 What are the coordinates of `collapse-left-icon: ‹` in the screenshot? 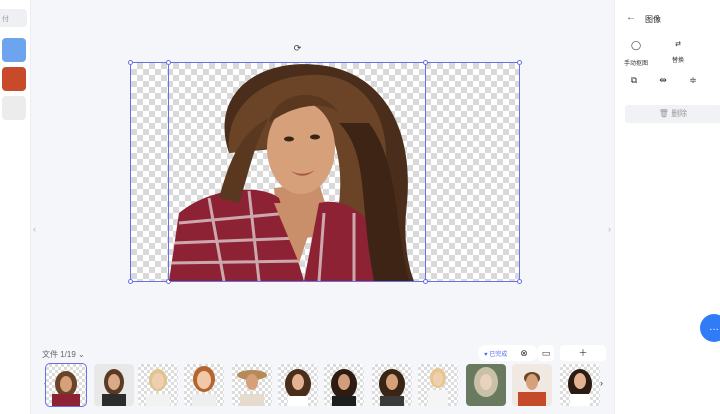 It's located at (34, 229).